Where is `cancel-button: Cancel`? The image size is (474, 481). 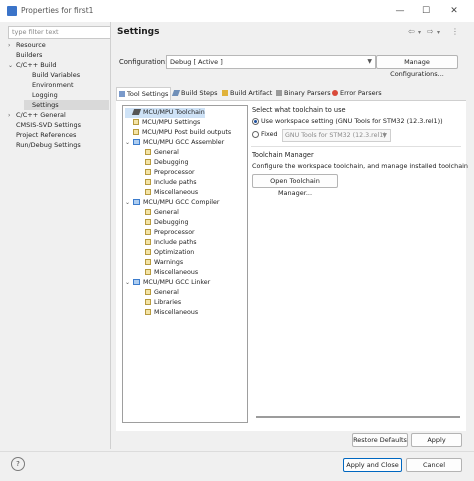
cancel-button: Cancel is located at coordinates (434, 465).